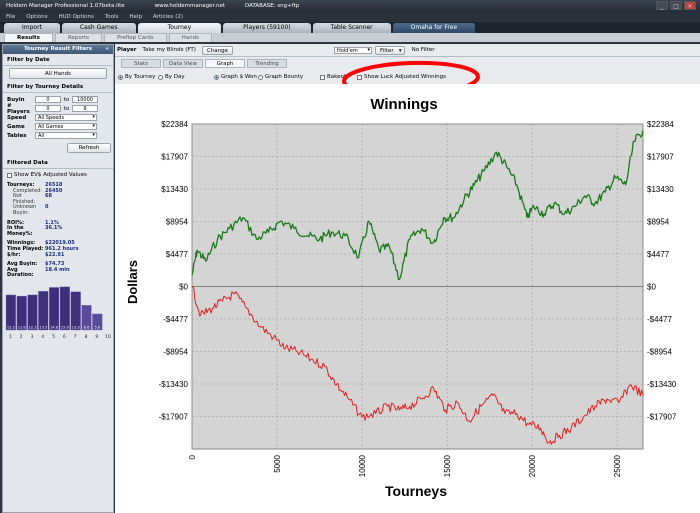 Image resolution: width=700 pixels, height=513 pixels. Describe the element at coordinates (58, 163) in the screenshot. I see `filtered-data-heading: Filtered Data` at that location.